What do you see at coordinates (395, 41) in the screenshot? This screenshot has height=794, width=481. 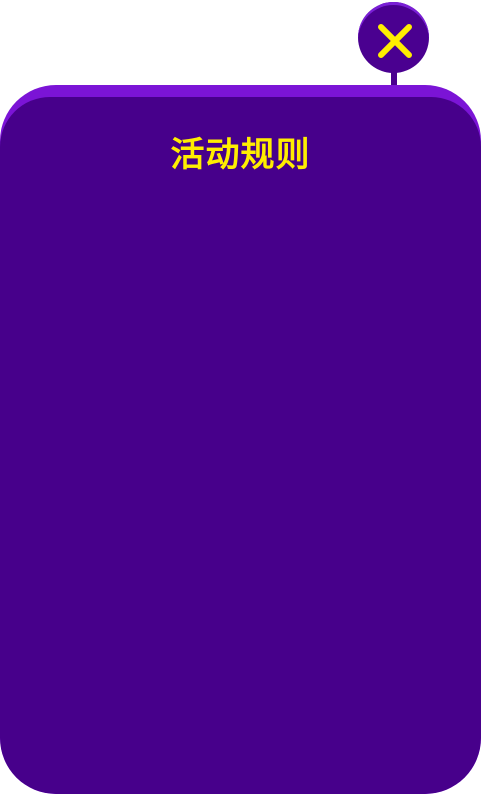 I see `close-icon` at bounding box center [395, 41].